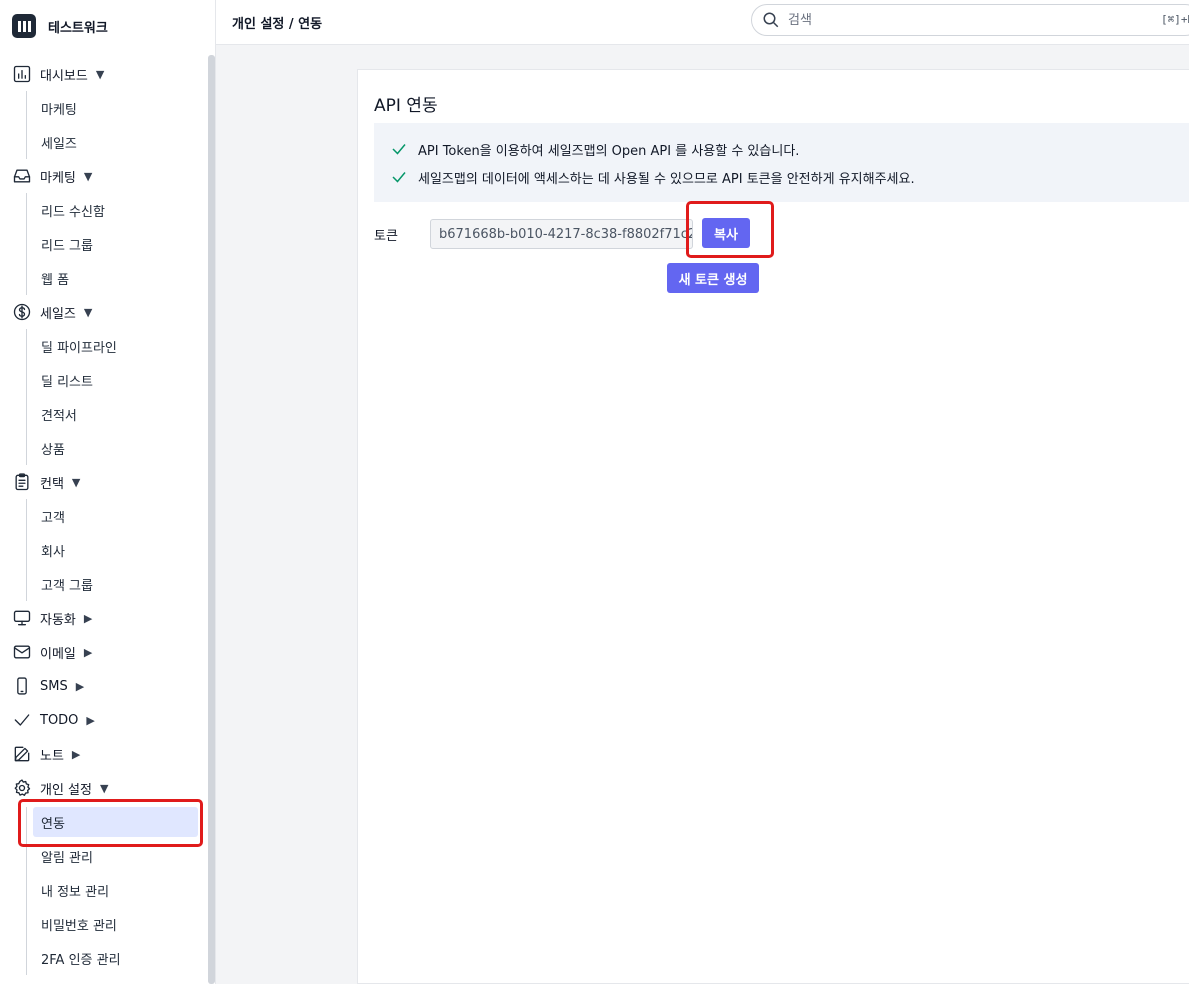 The height and width of the screenshot is (984, 1189). What do you see at coordinates (58, 620) in the screenshot?
I see `sidebar-group-label: 자동화` at bounding box center [58, 620].